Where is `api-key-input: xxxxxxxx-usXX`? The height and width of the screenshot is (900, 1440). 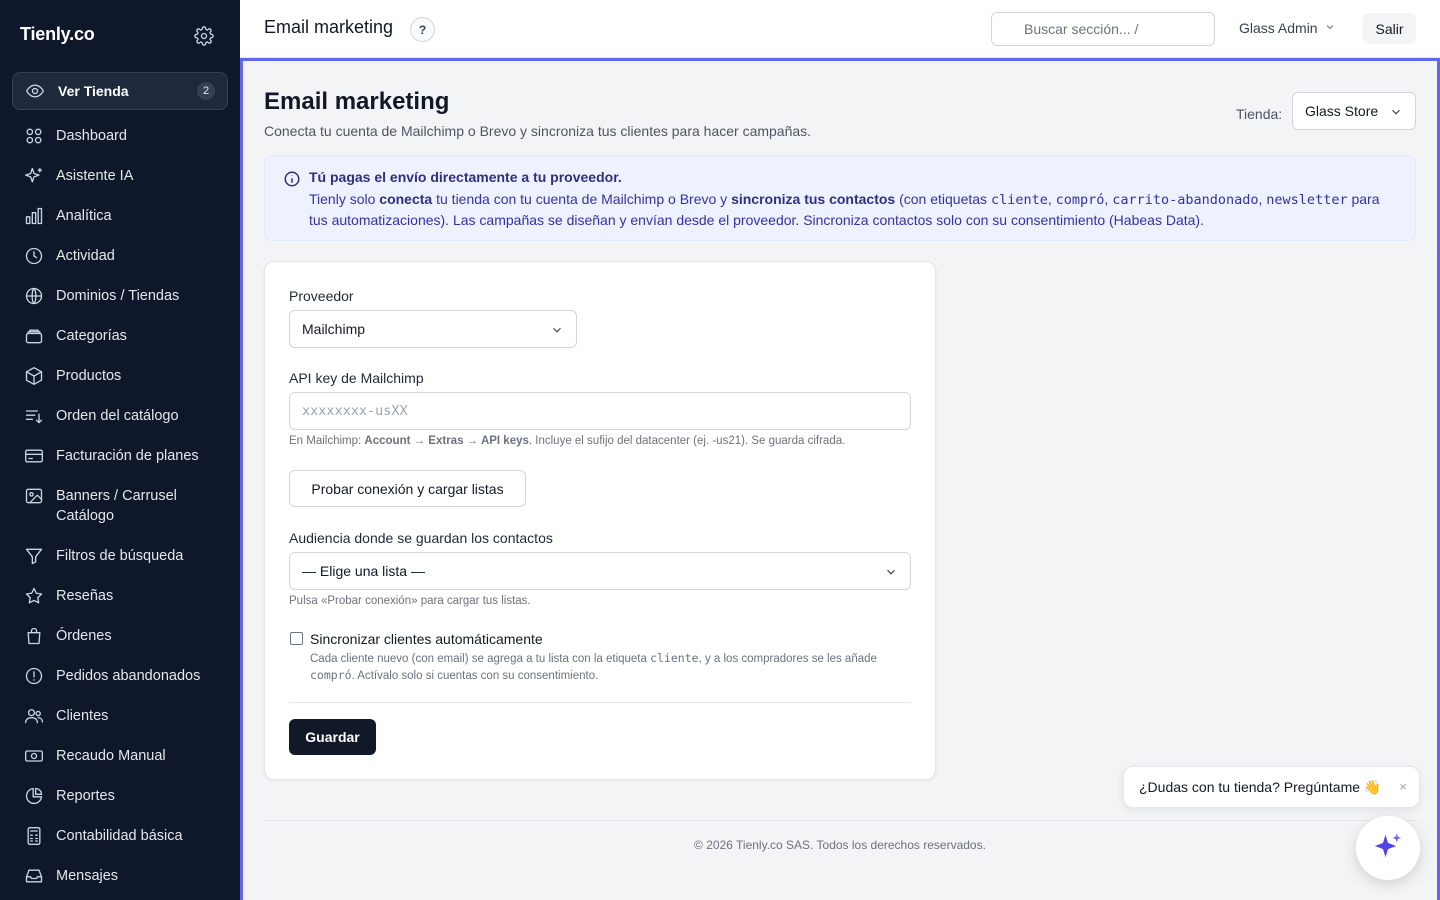
api-key-input: xxxxxxxx-usXX is located at coordinates (600, 411).